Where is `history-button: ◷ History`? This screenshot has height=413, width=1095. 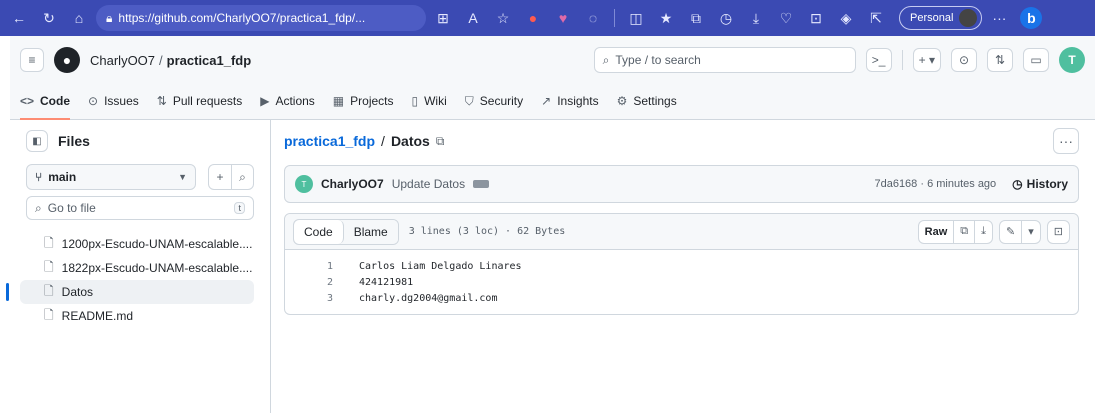
history-button: ◷ History is located at coordinates (1040, 184).